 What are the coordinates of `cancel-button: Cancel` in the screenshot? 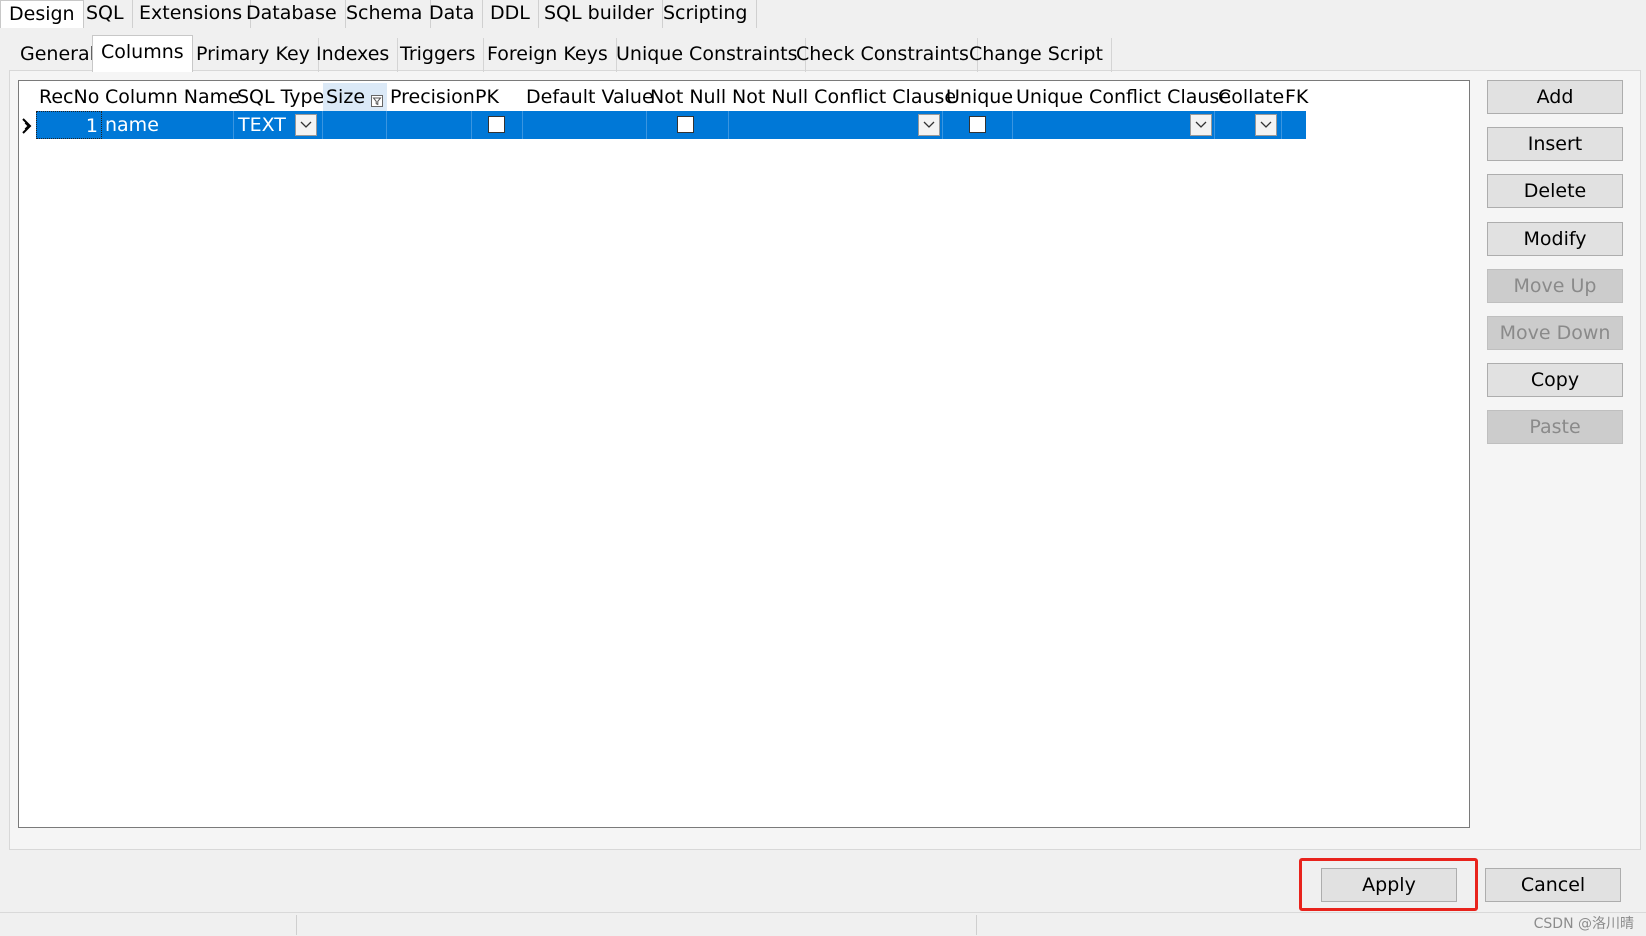 It's located at (1553, 885).